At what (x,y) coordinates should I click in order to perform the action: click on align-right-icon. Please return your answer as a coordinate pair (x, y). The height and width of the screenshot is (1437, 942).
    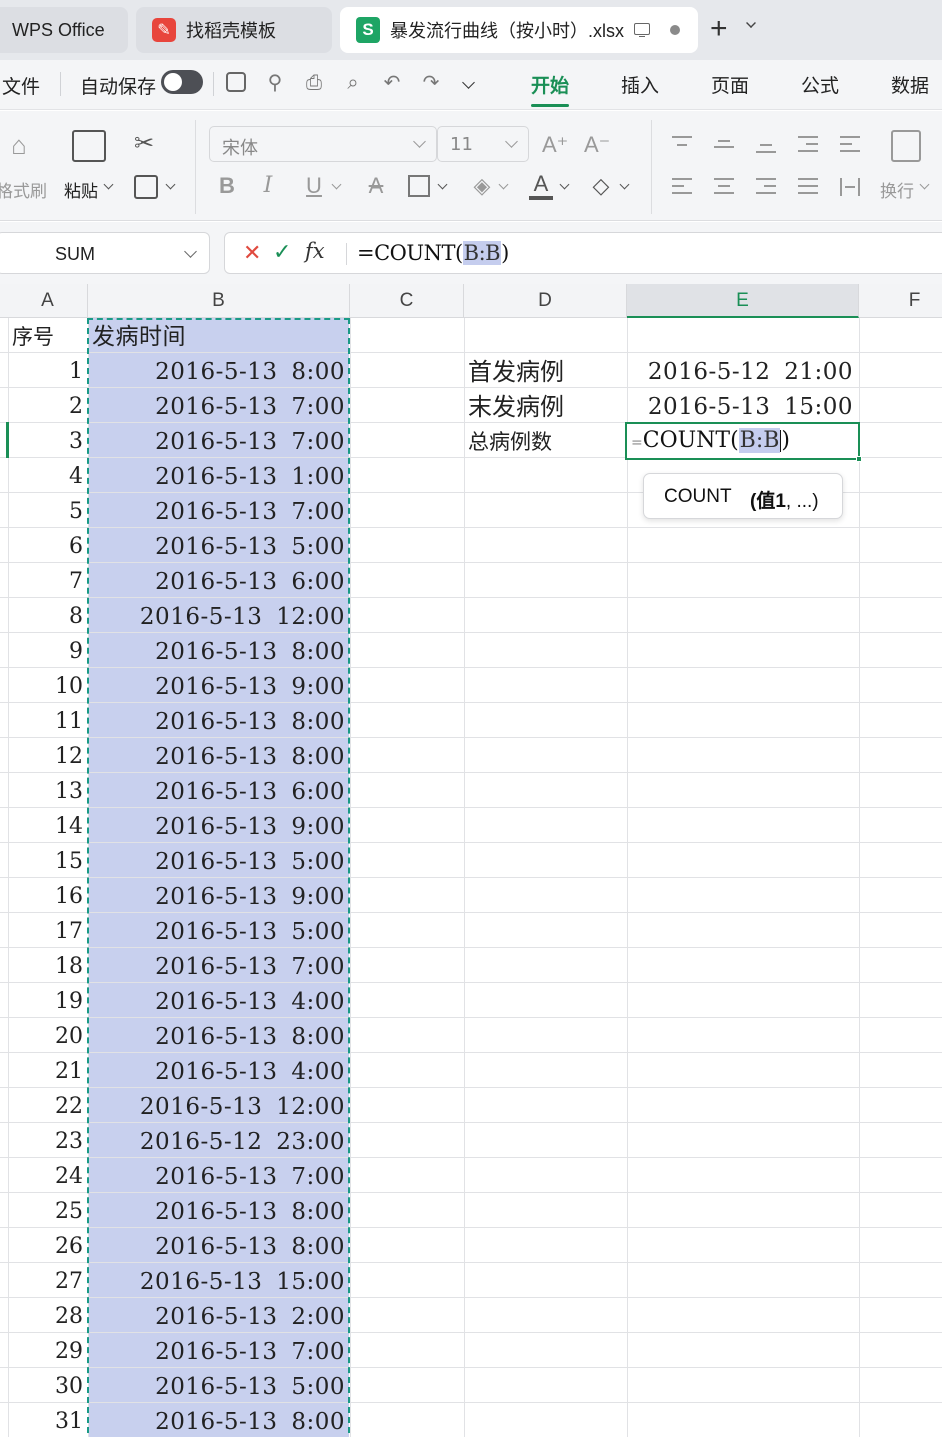
    Looking at the image, I should click on (767, 187).